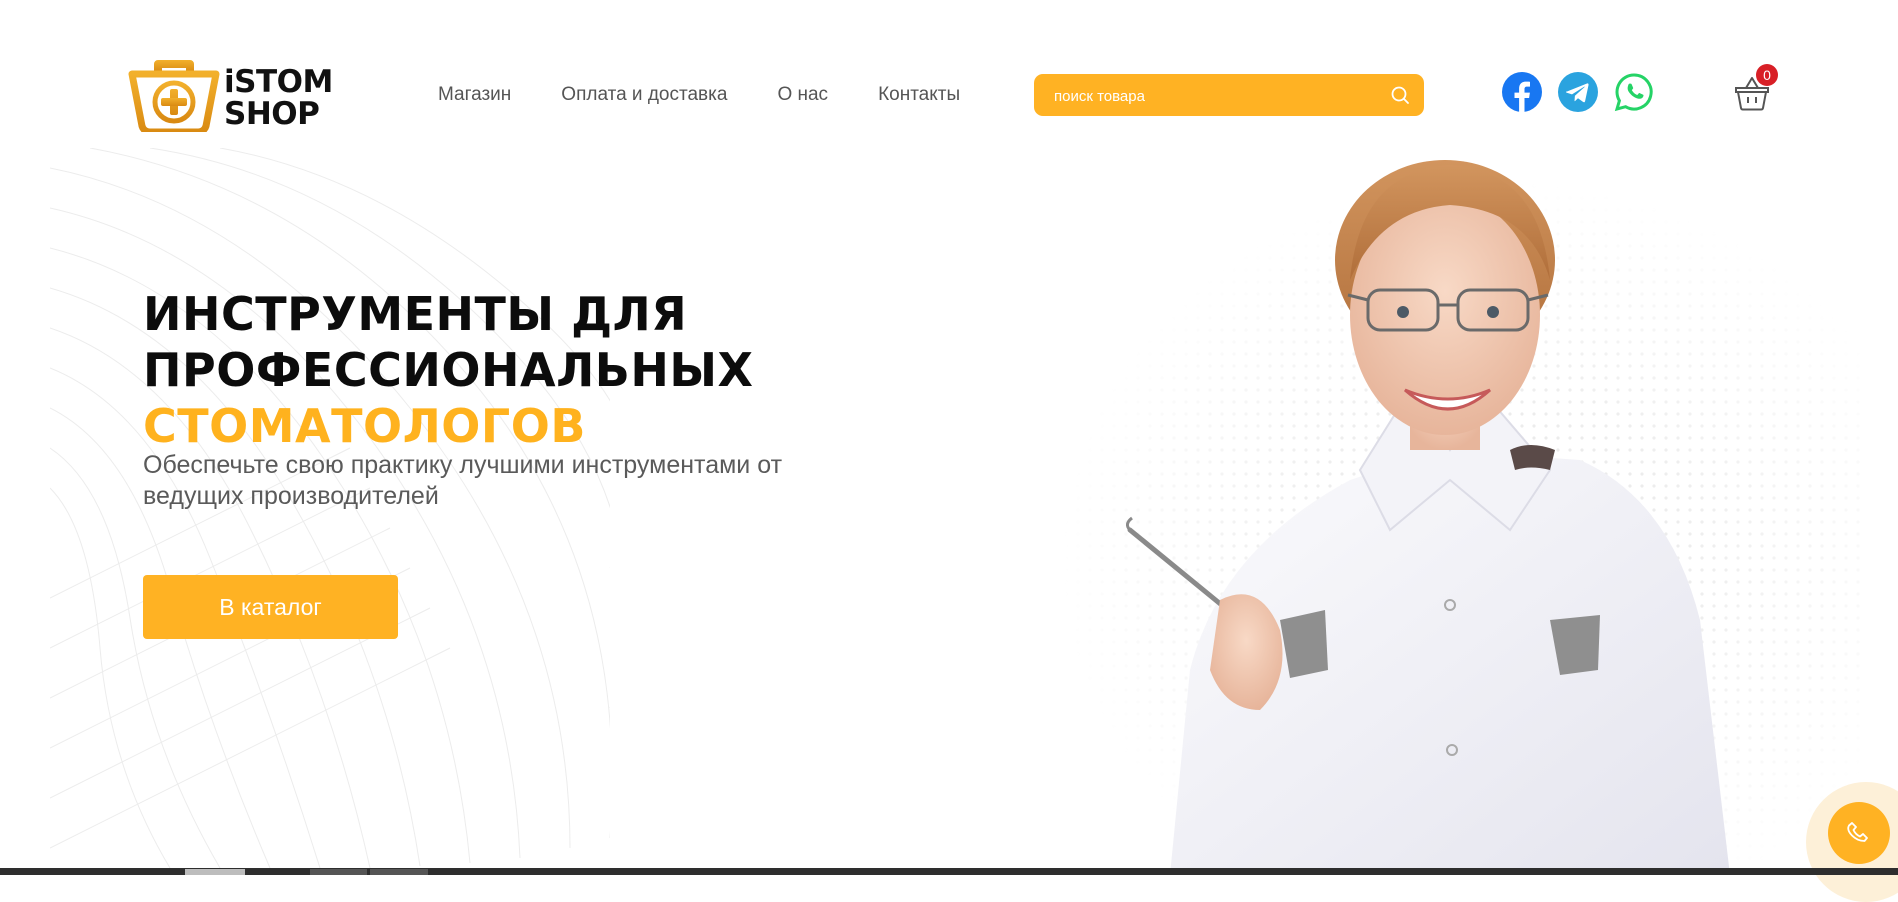  What do you see at coordinates (919, 95) in the screenshot?
I see `nav-contacts: Контакты` at bounding box center [919, 95].